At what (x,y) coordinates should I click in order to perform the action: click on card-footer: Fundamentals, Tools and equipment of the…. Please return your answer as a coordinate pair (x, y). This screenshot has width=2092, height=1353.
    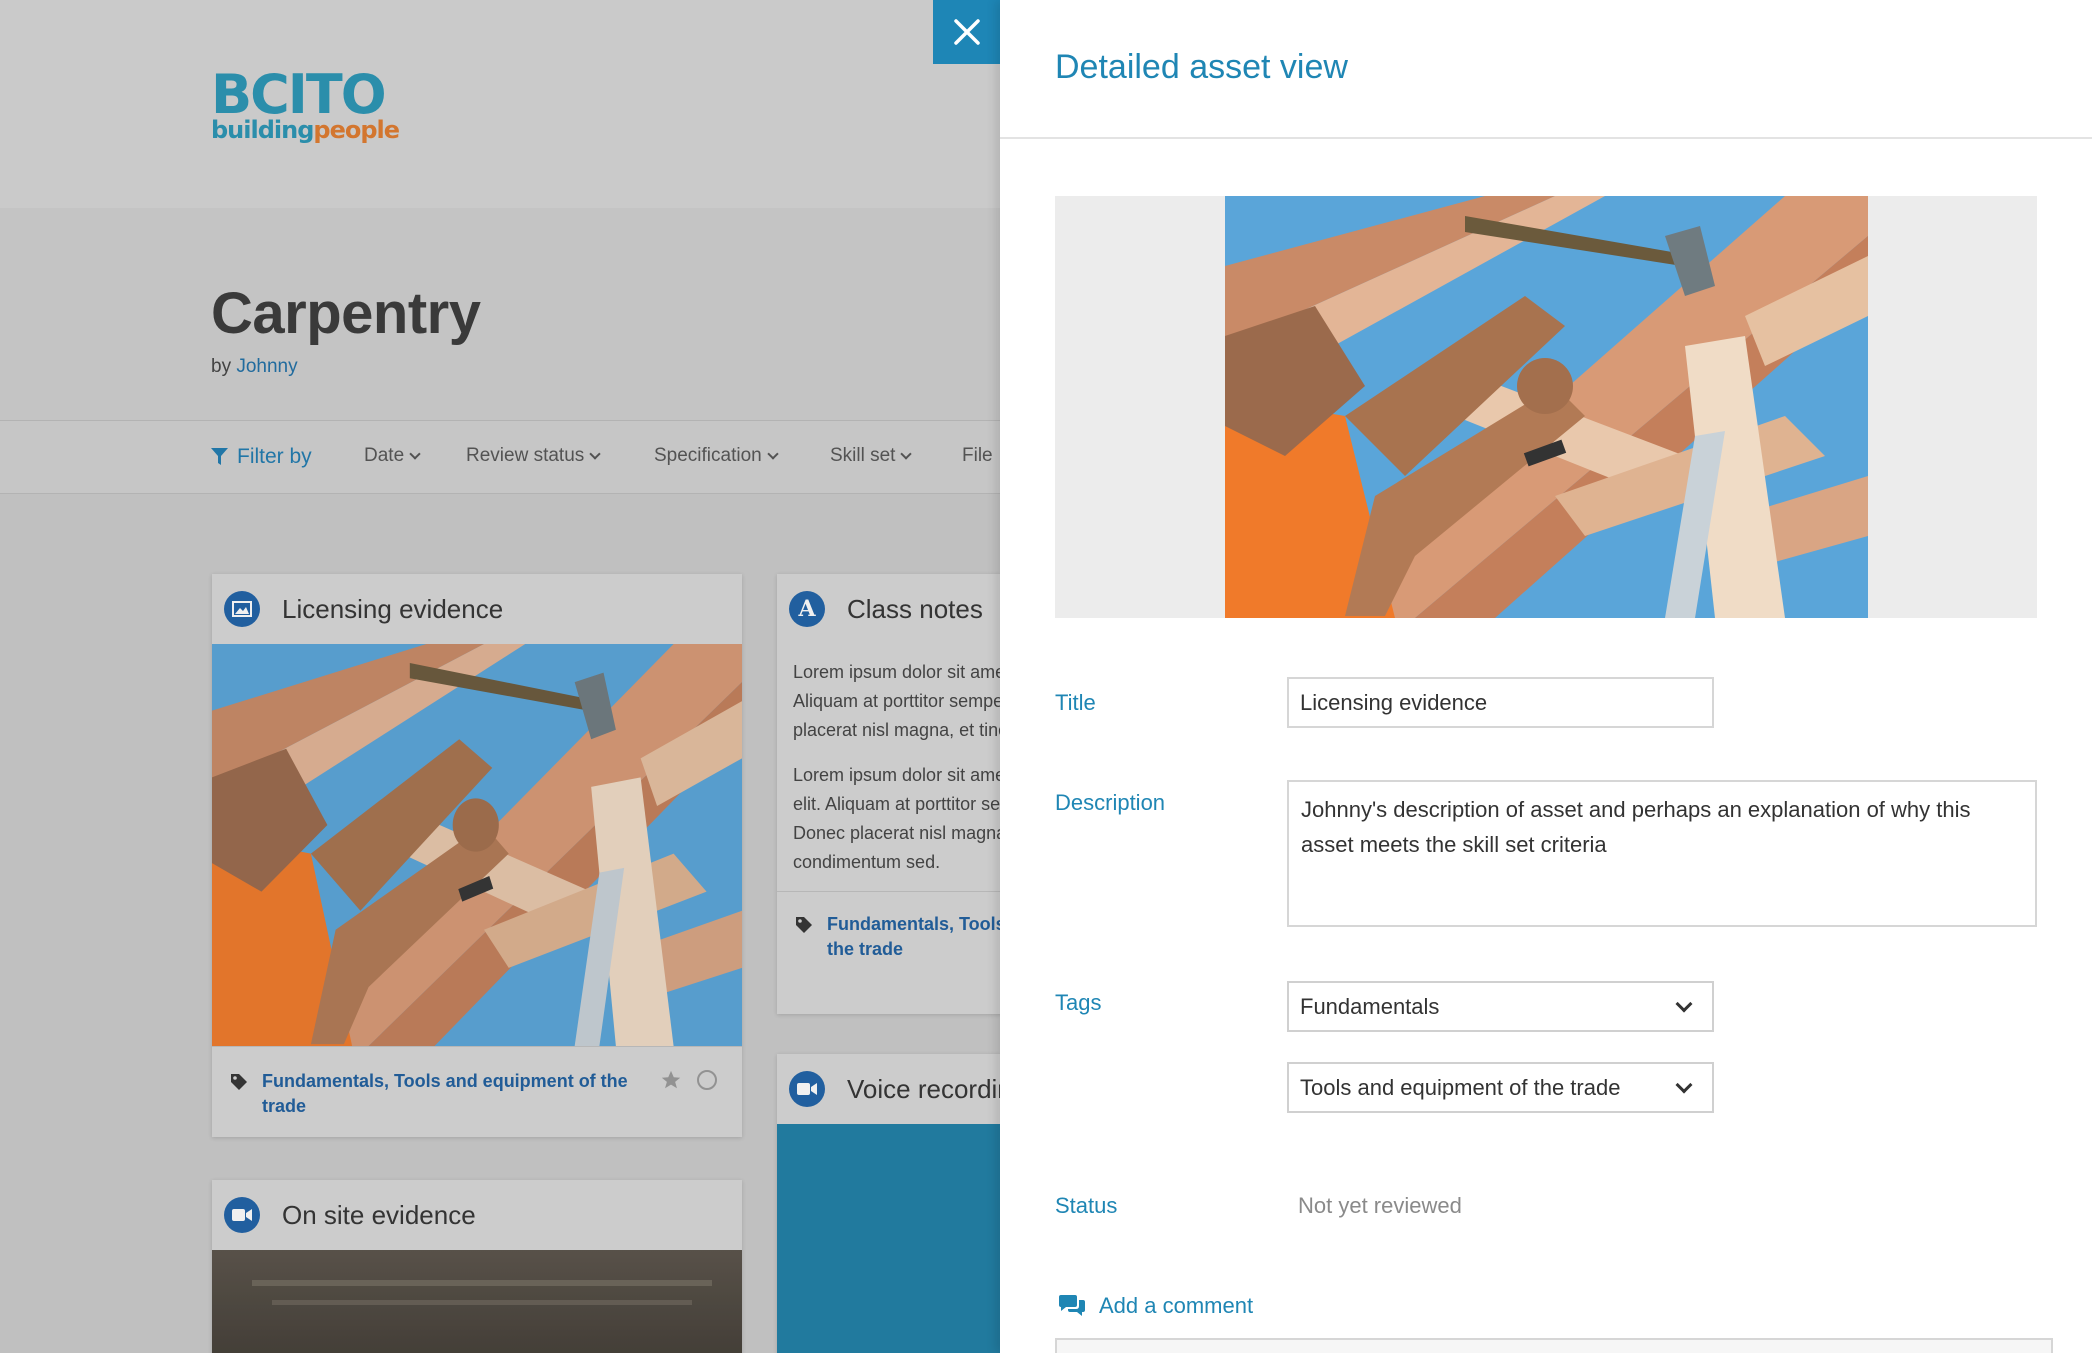
    Looking at the image, I should click on (477, 1090).